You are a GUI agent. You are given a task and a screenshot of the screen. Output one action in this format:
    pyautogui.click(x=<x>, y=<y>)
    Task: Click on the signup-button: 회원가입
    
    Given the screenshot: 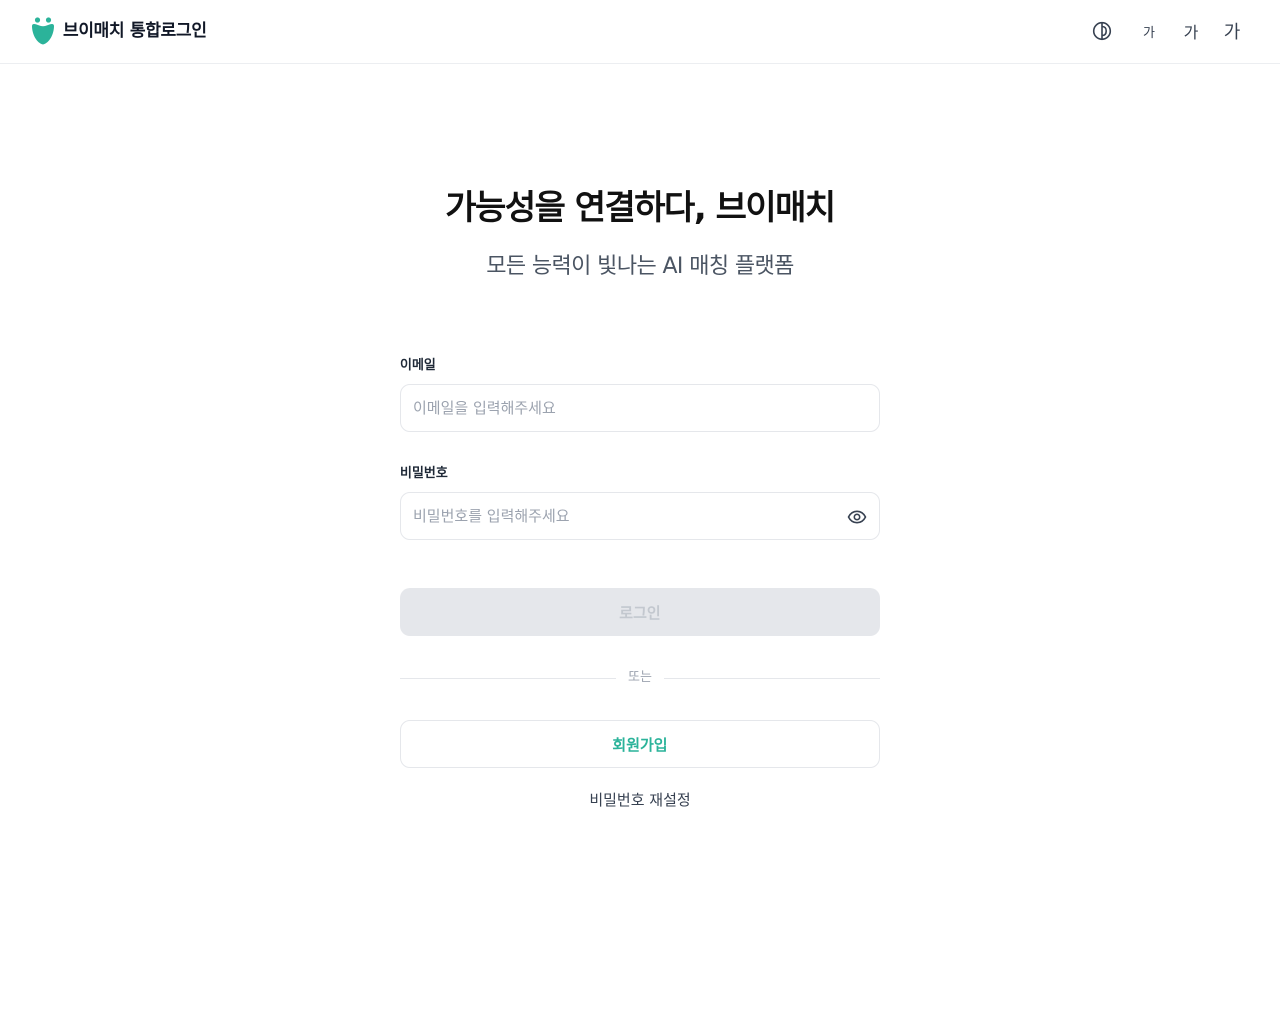 What is the action you would take?
    pyautogui.click(x=640, y=744)
    